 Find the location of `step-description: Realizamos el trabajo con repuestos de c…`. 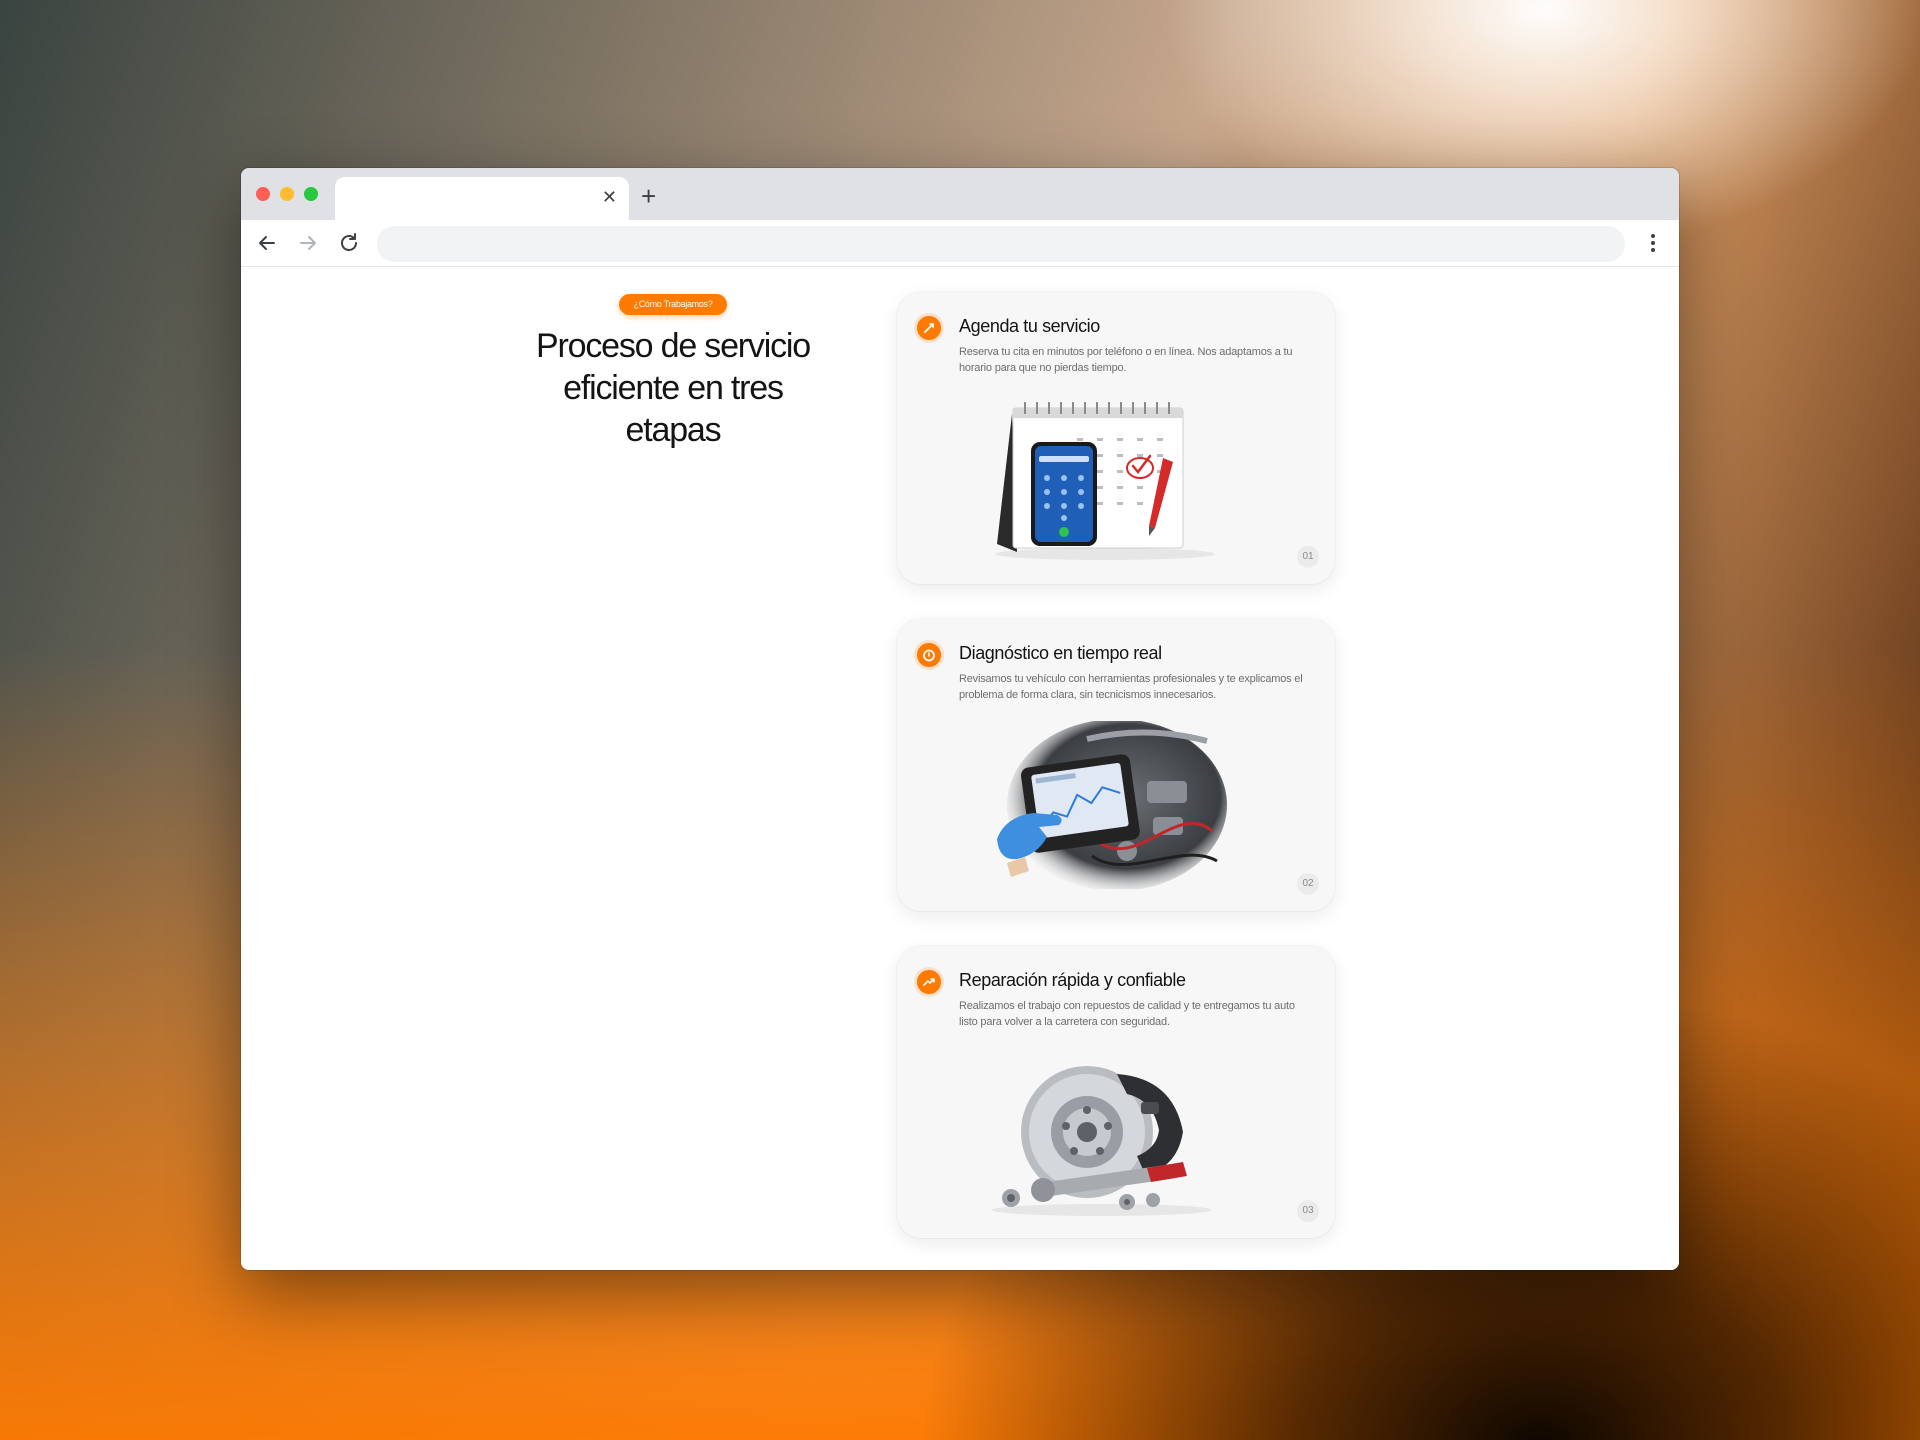

step-description: Realizamos el trabajo con repuestos de c… is located at coordinates (1127, 1014).